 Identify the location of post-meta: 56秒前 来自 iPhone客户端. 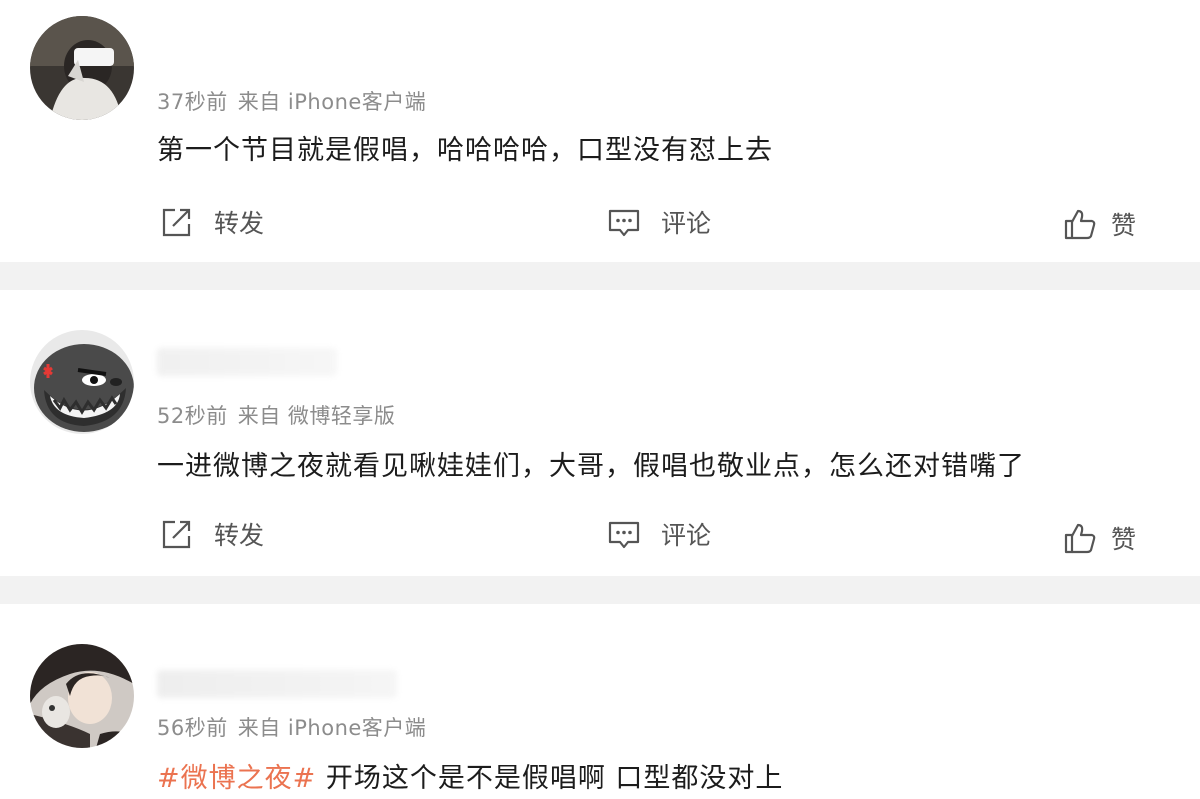
(291, 727).